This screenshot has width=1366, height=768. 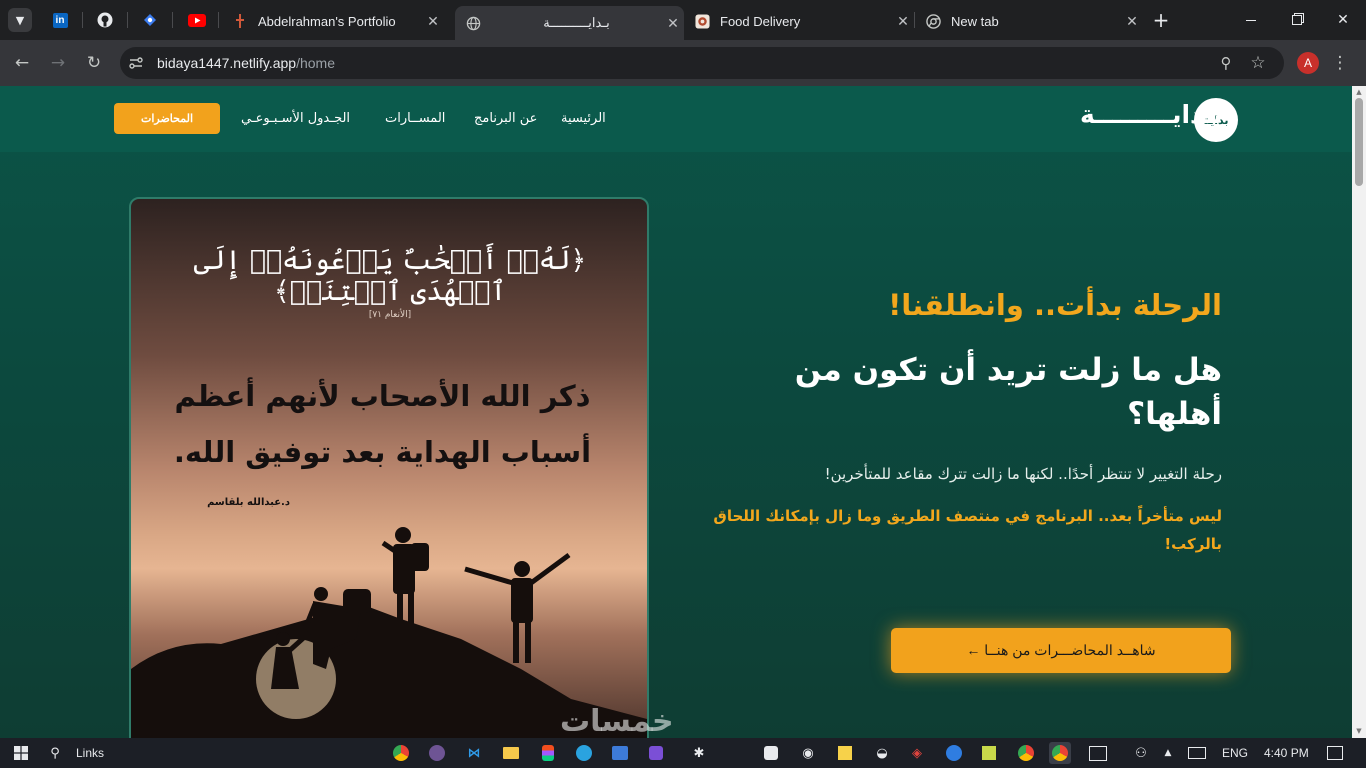 I want to click on zoom-button: ⚲, so click(x=1226, y=63).